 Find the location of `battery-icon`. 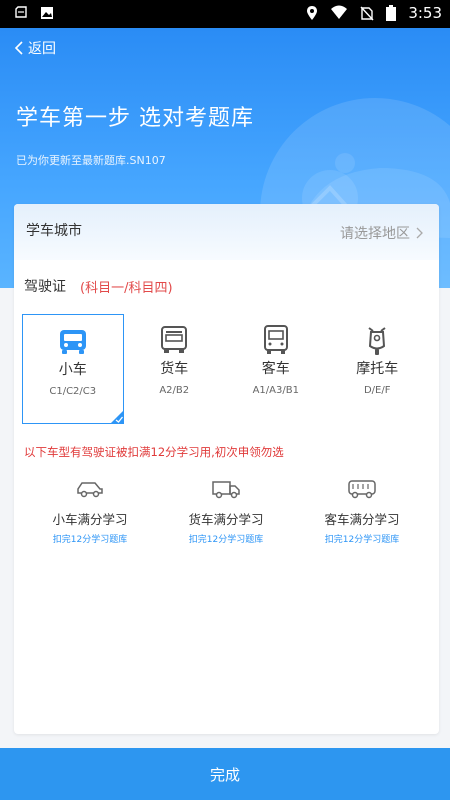

battery-icon is located at coordinates (391, 13).